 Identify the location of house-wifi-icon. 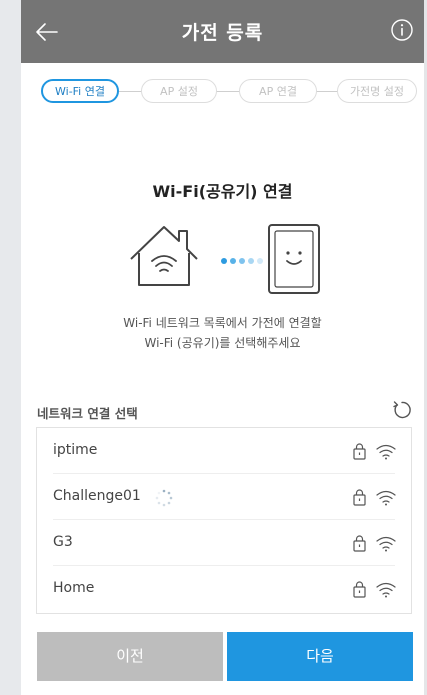
(164, 256).